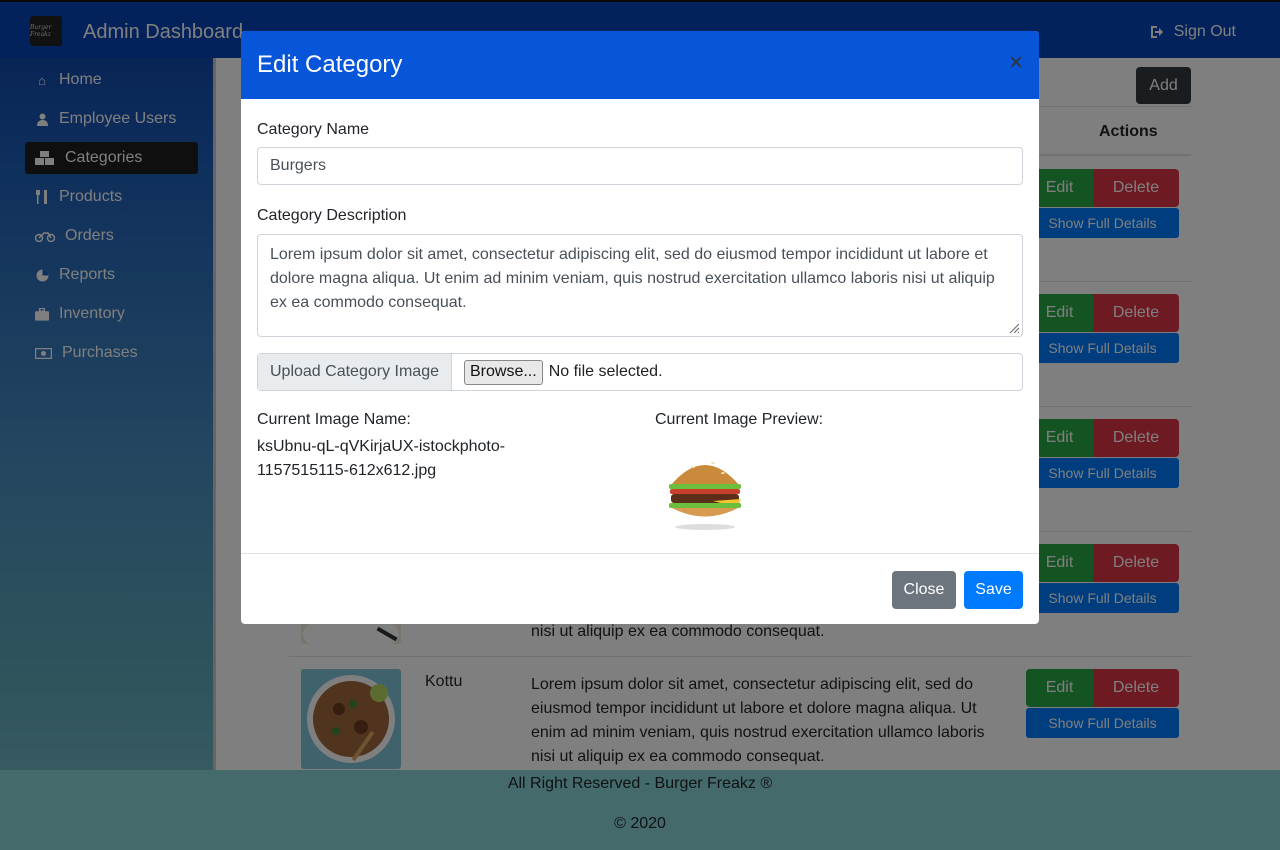  Describe the element at coordinates (1014, 328) in the screenshot. I see `resize-grip-icon` at that location.